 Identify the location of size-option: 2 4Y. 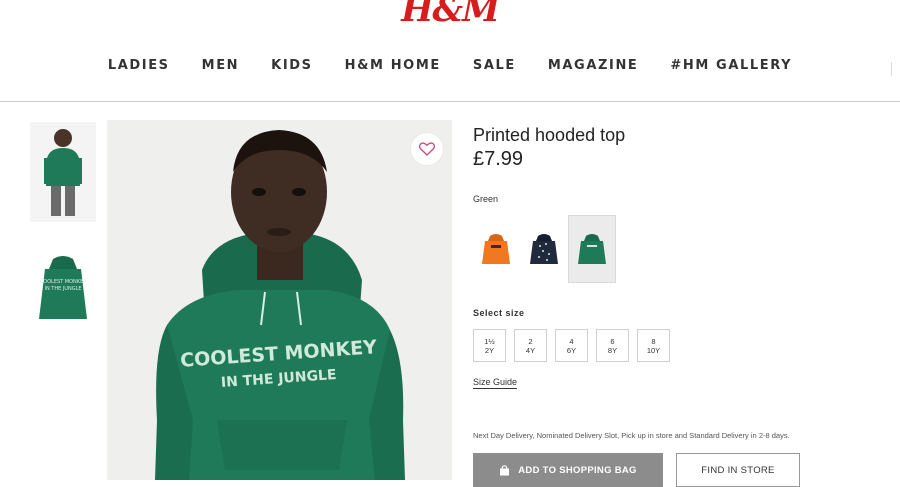
(530, 345).